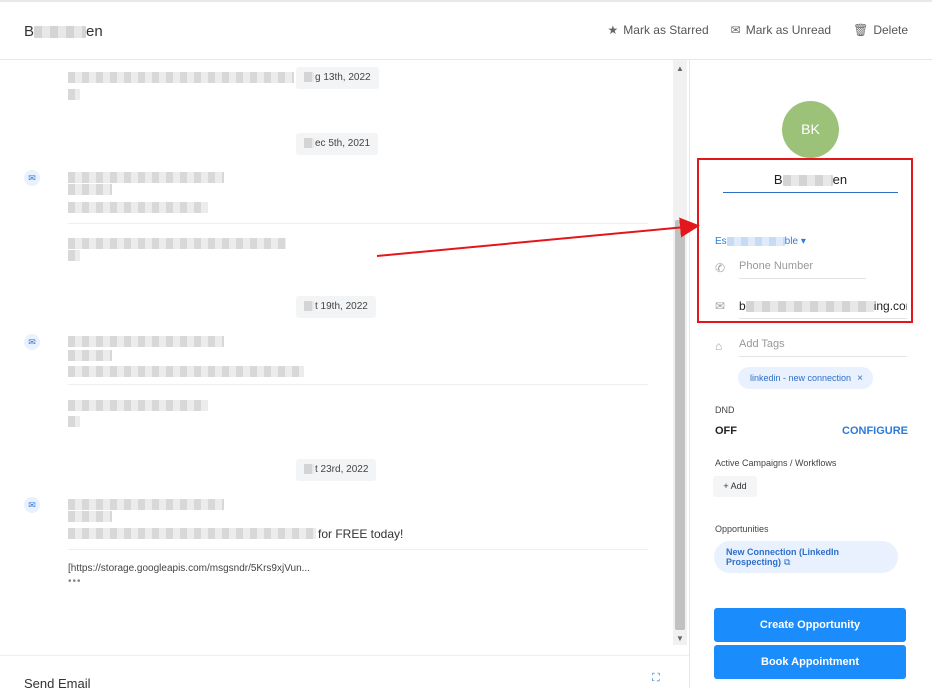  I want to click on scroll-down-arrow-icon: ▼, so click(680, 638).